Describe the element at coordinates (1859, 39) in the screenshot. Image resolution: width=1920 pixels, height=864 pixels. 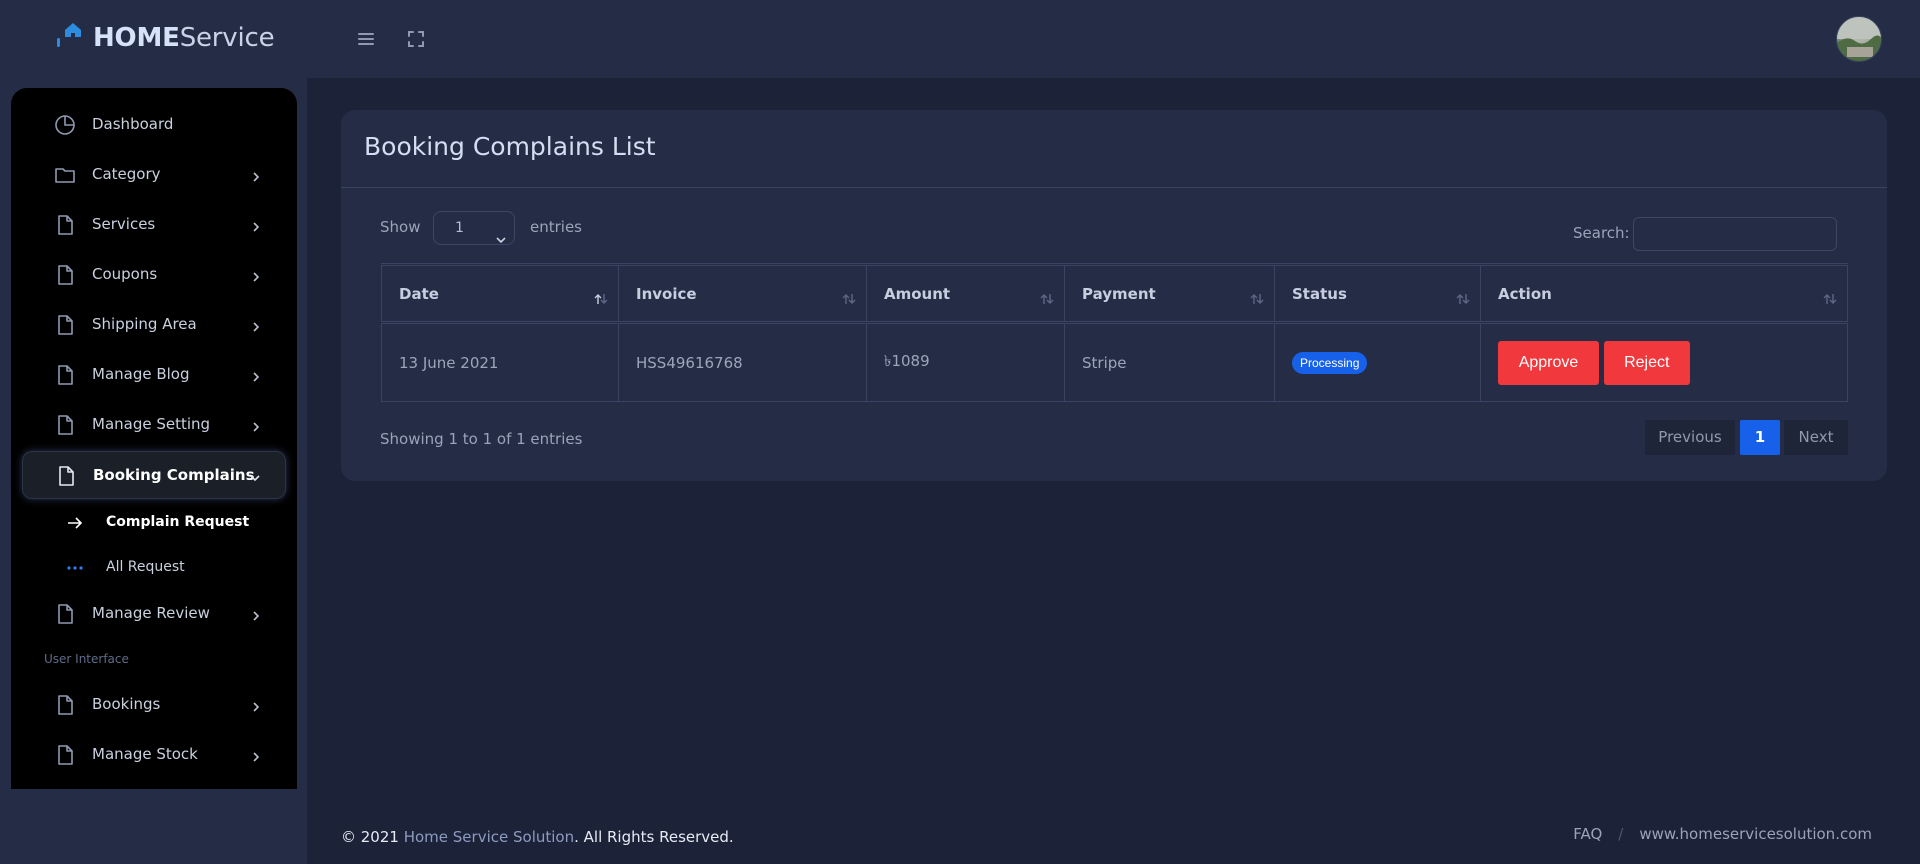
I see `avatar` at that location.